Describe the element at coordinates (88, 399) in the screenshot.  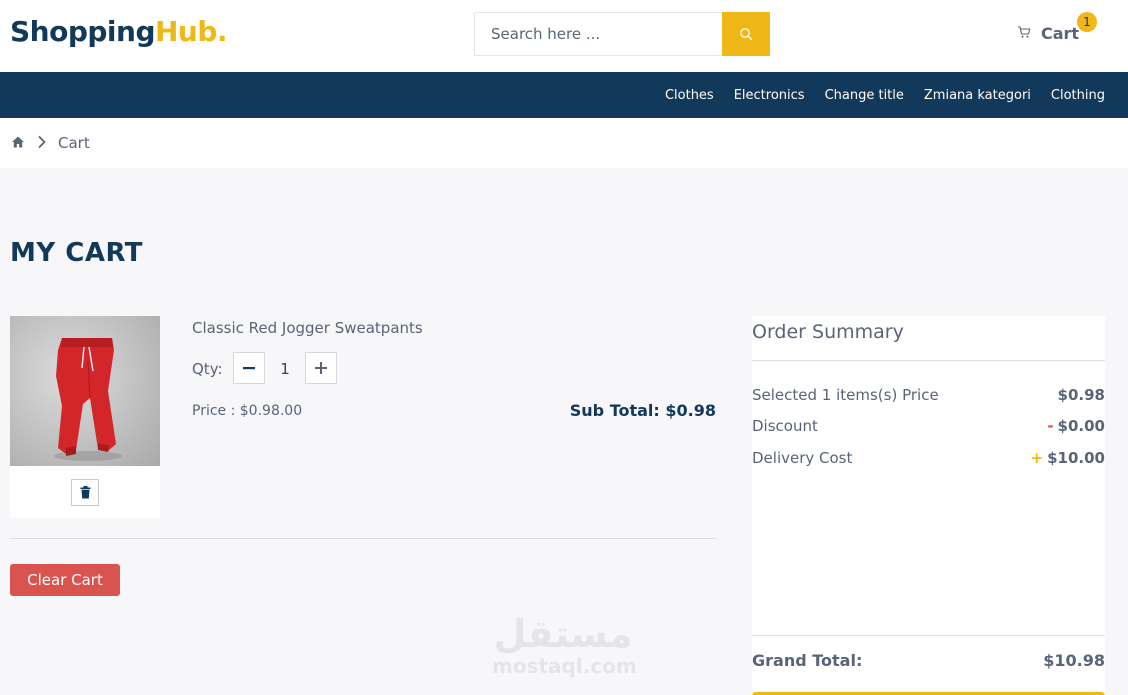
I see `jogger-pants-image` at that location.